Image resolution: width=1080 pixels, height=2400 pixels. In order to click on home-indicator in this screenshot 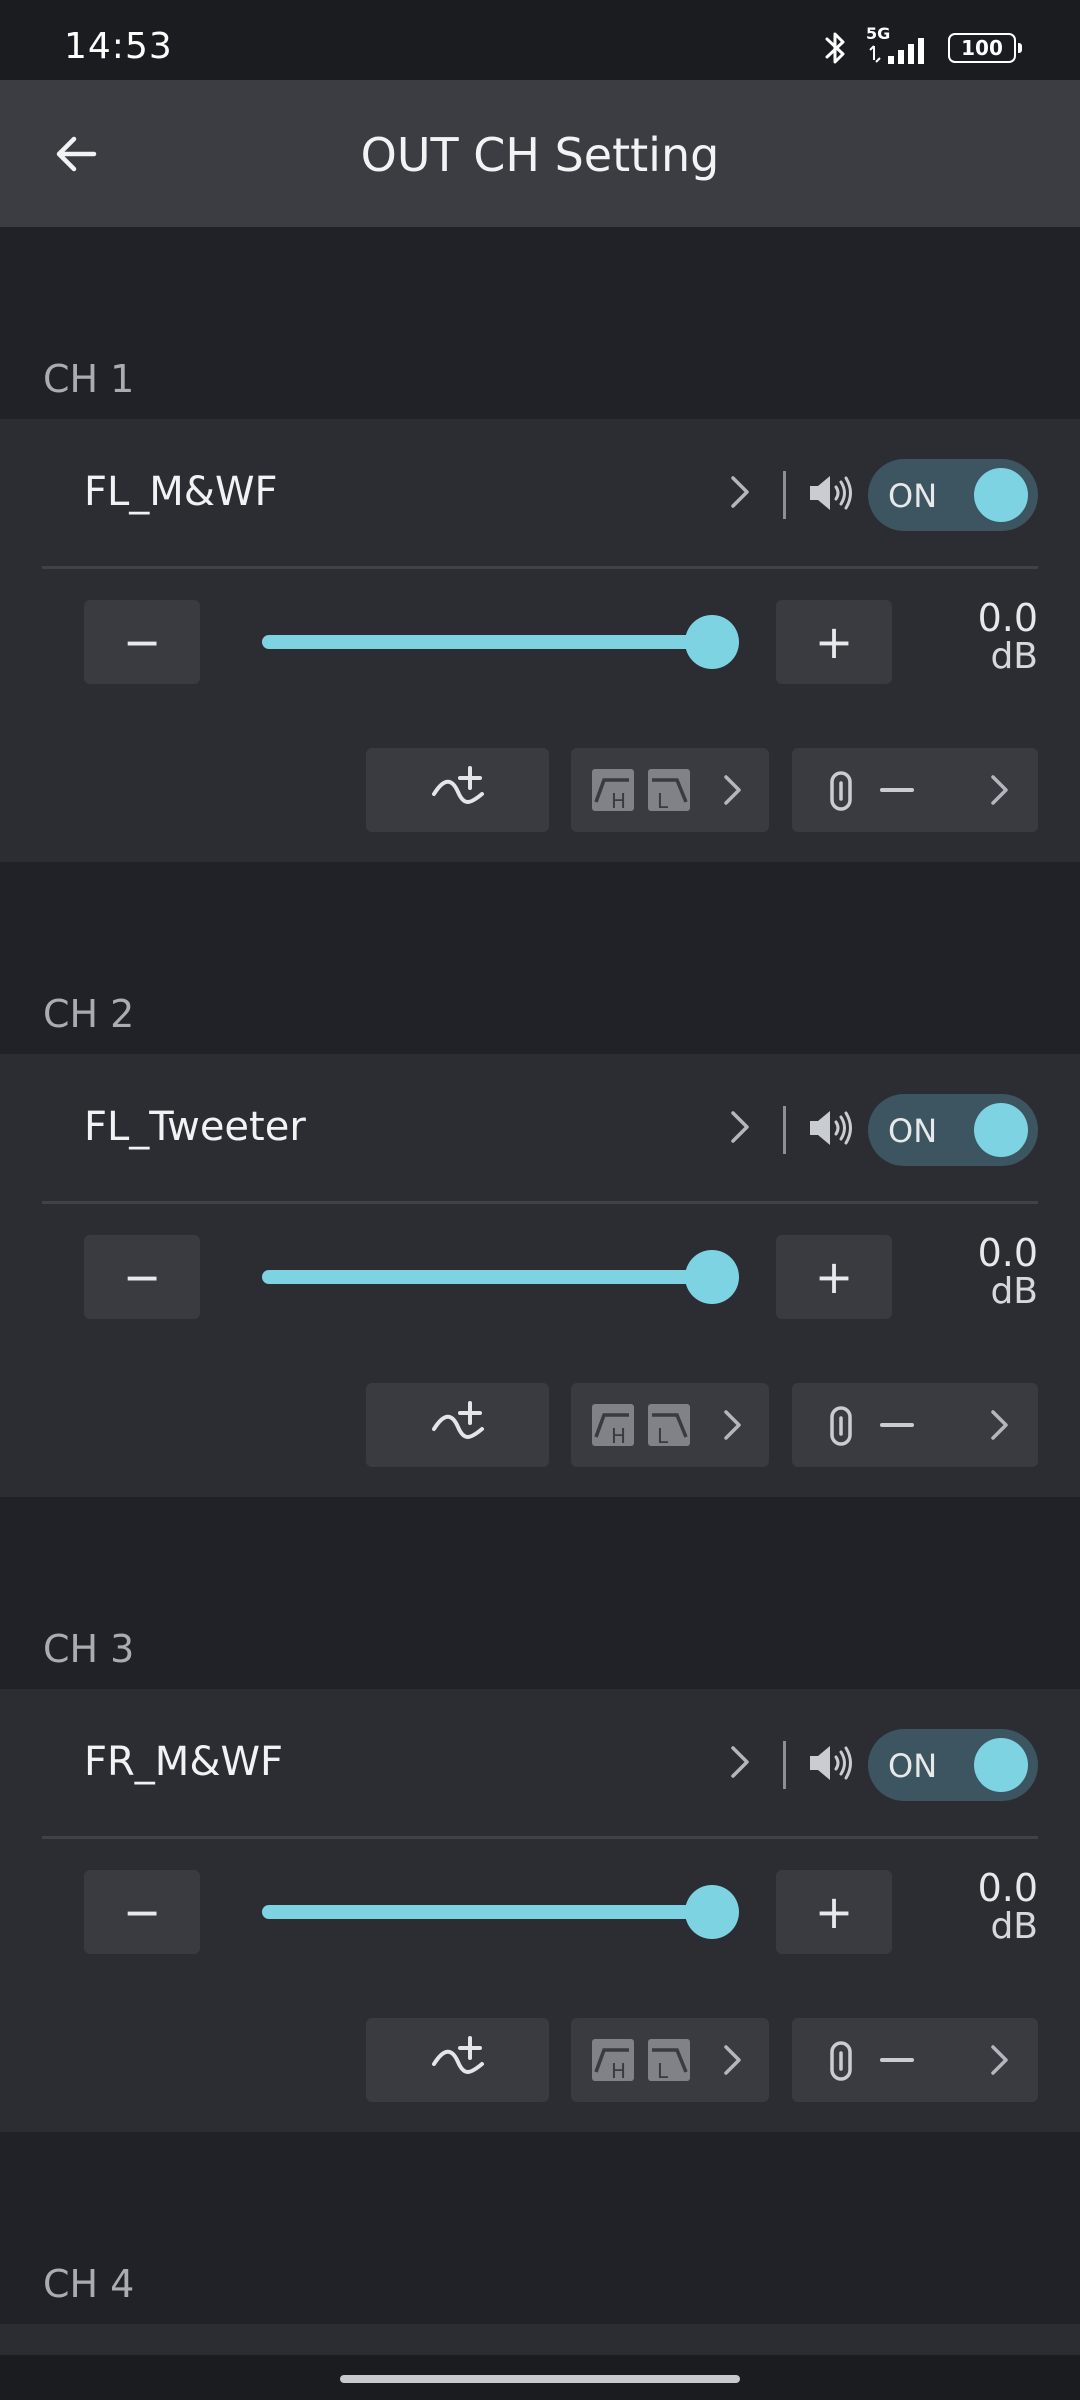, I will do `click(540, 2379)`.